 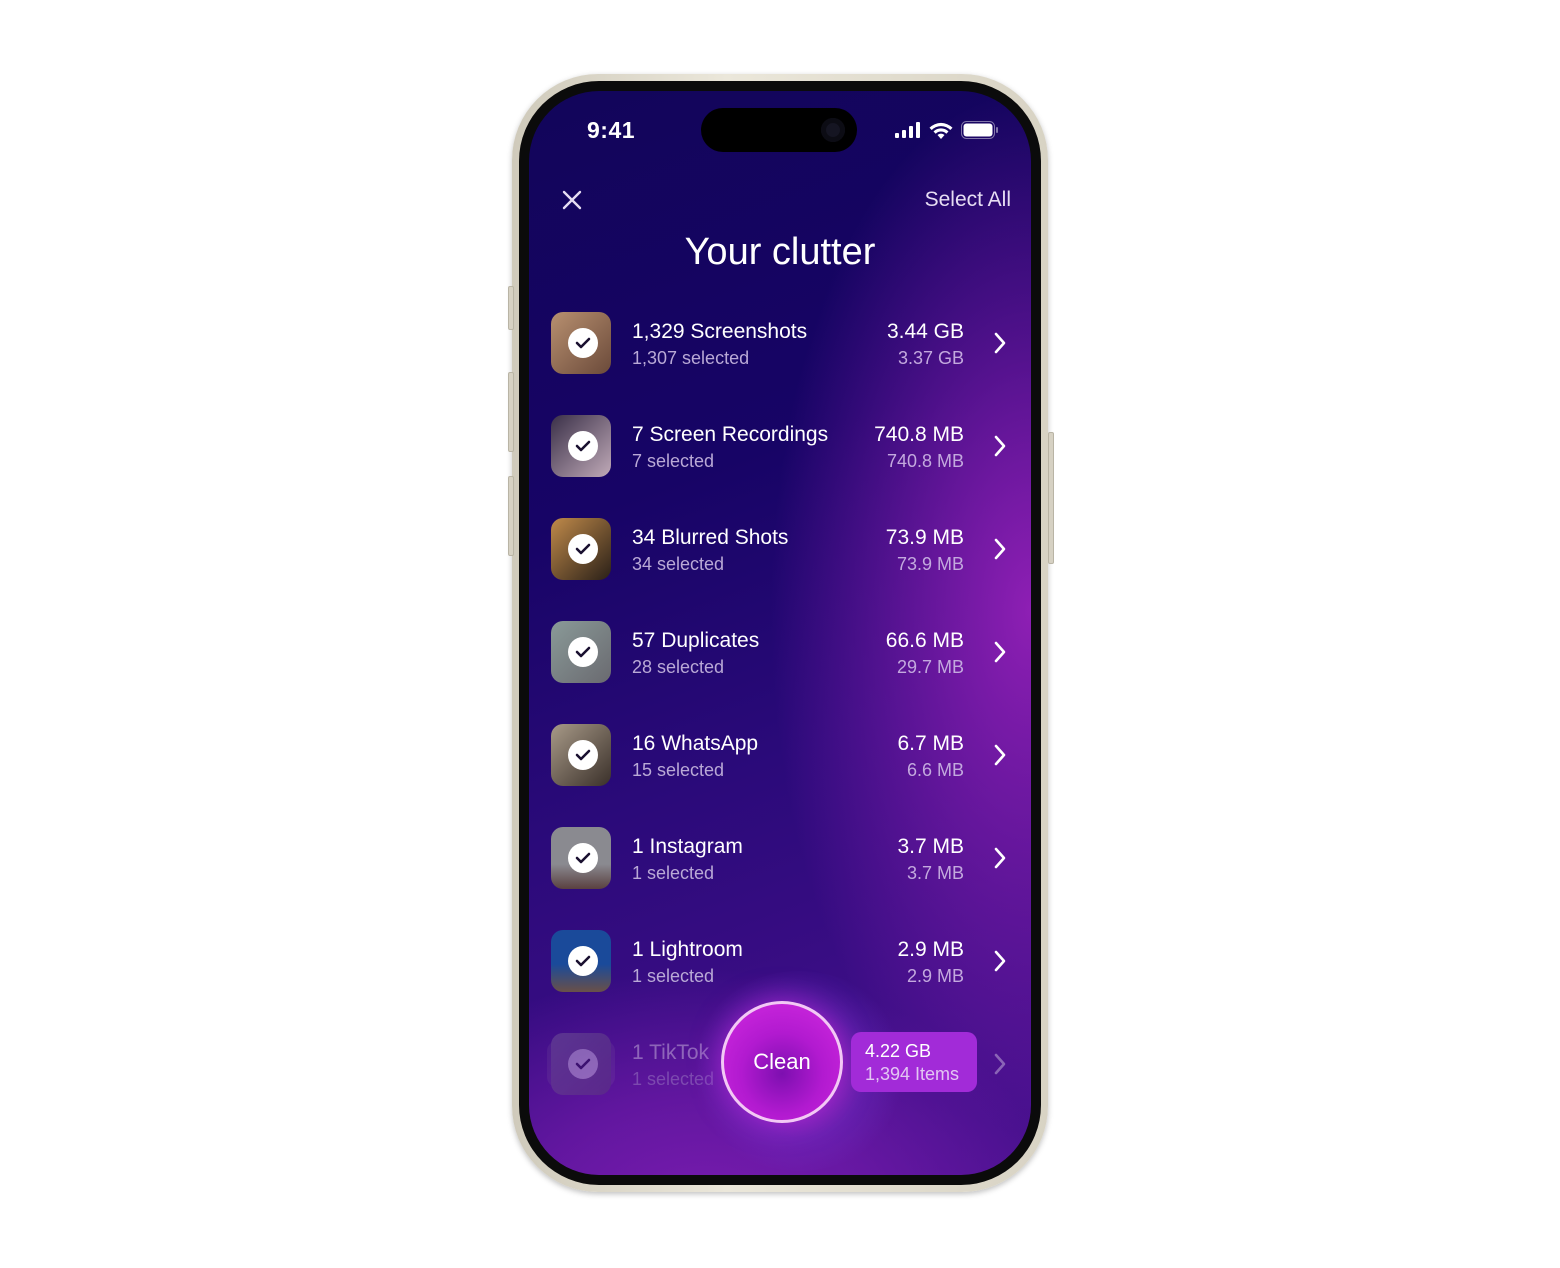 I want to click on volume-down-button, so click(x=511, y=516).